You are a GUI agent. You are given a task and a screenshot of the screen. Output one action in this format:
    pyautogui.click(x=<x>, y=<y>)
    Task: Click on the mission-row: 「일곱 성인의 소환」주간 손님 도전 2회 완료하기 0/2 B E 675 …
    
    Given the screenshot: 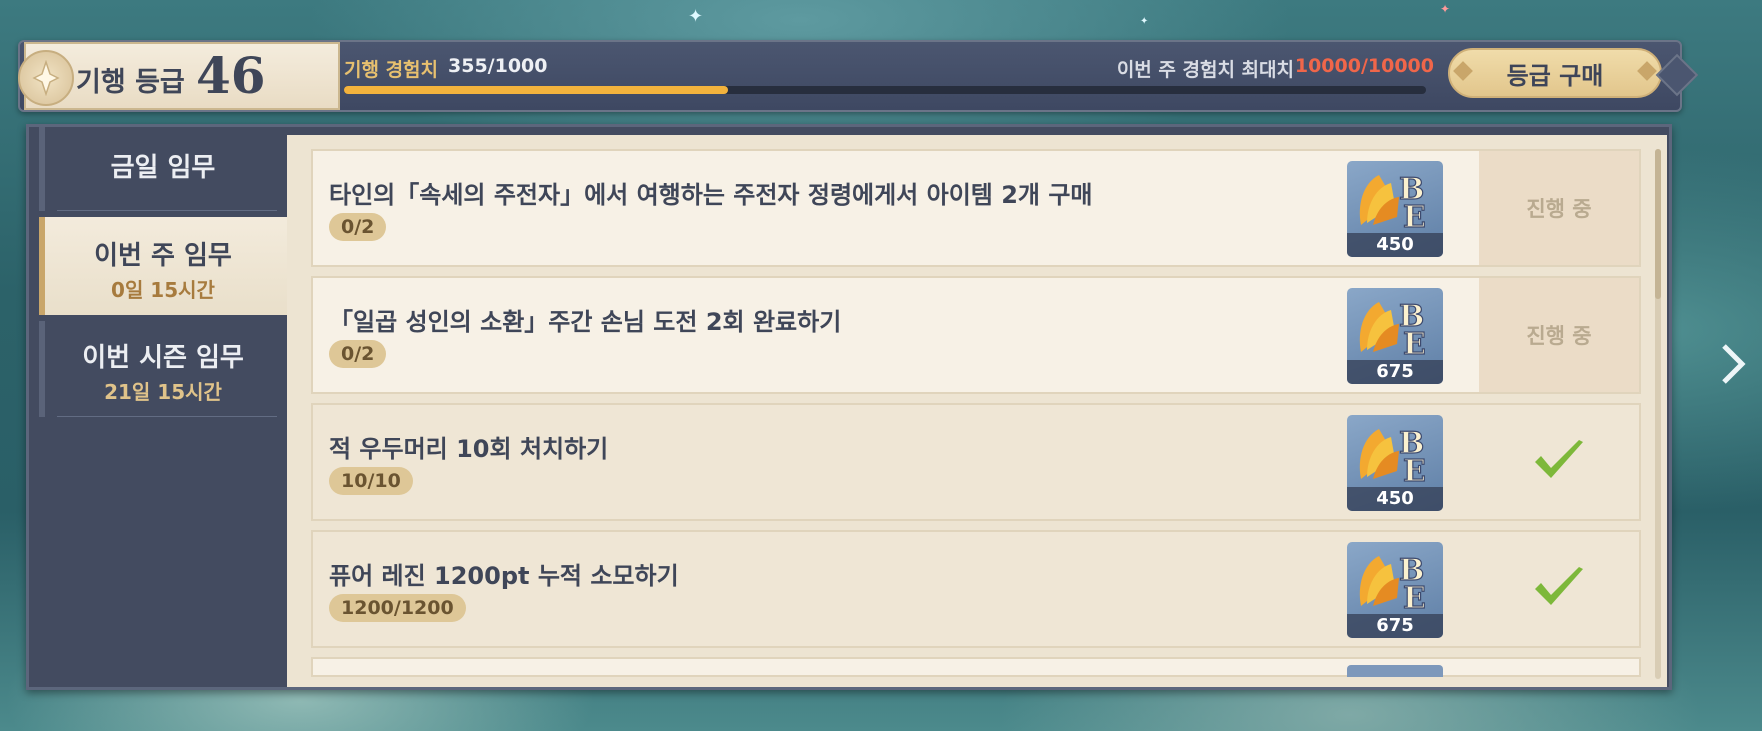 What is the action you would take?
    pyautogui.click(x=976, y=335)
    